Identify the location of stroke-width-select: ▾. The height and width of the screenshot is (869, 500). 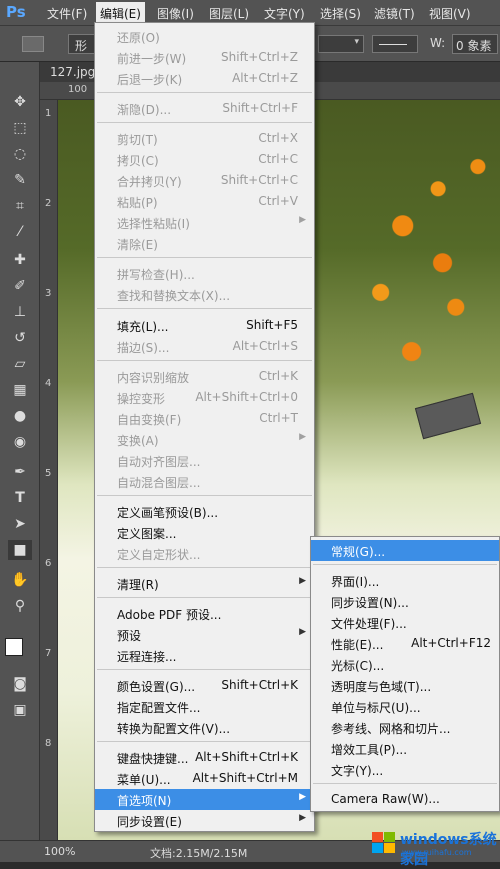
(341, 44).